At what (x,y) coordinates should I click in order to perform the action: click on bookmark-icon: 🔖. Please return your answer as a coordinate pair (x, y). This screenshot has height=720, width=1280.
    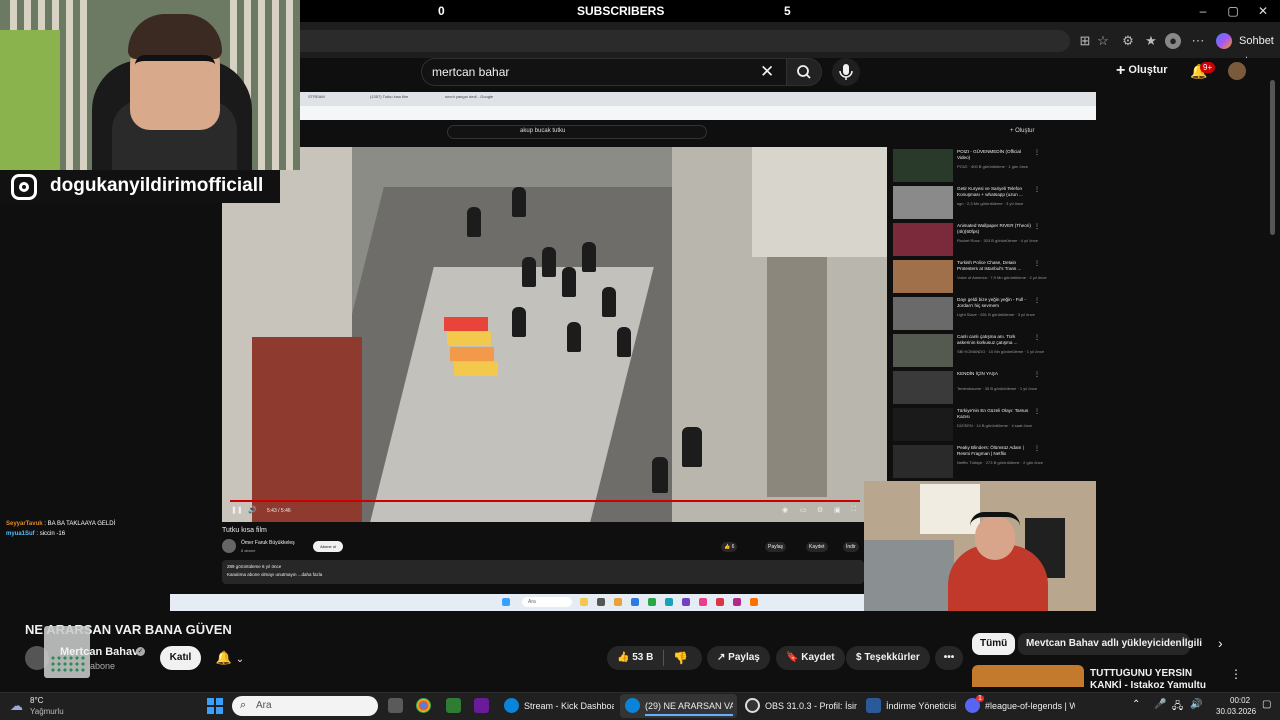
    Looking at the image, I should click on (792, 657).